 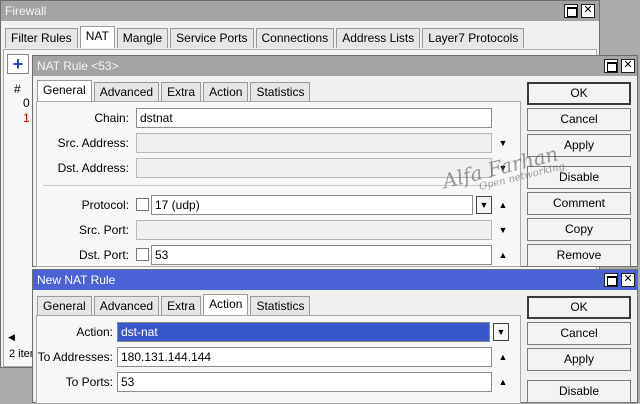 I want to click on protocol-field: 17 (udp), so click(x=312, y=205).